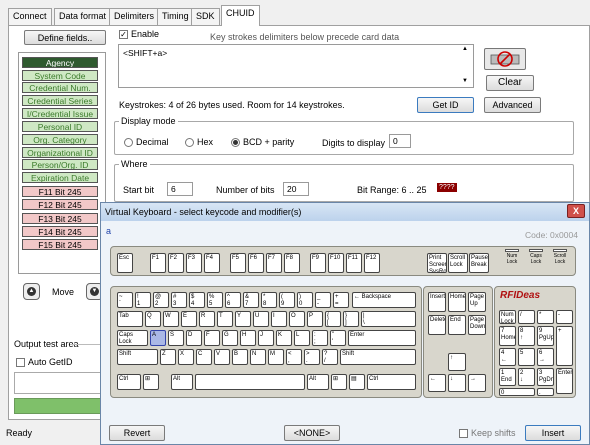 The width and height of the screenshot is (590, 445). I want to click on right-shift-key: Shift, so click(378, 357).